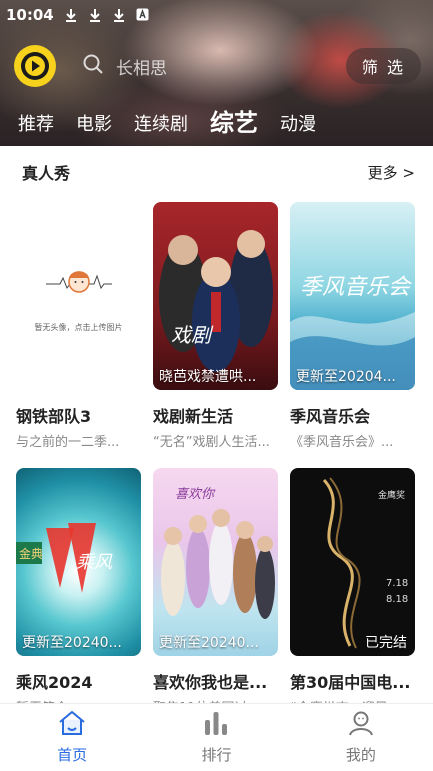 The width and height of the screenshot is (433, 771). Describe the element at coordinates (218, 172) in the screenshot. I see `section-header: 真人秀 更多 >` at that location.